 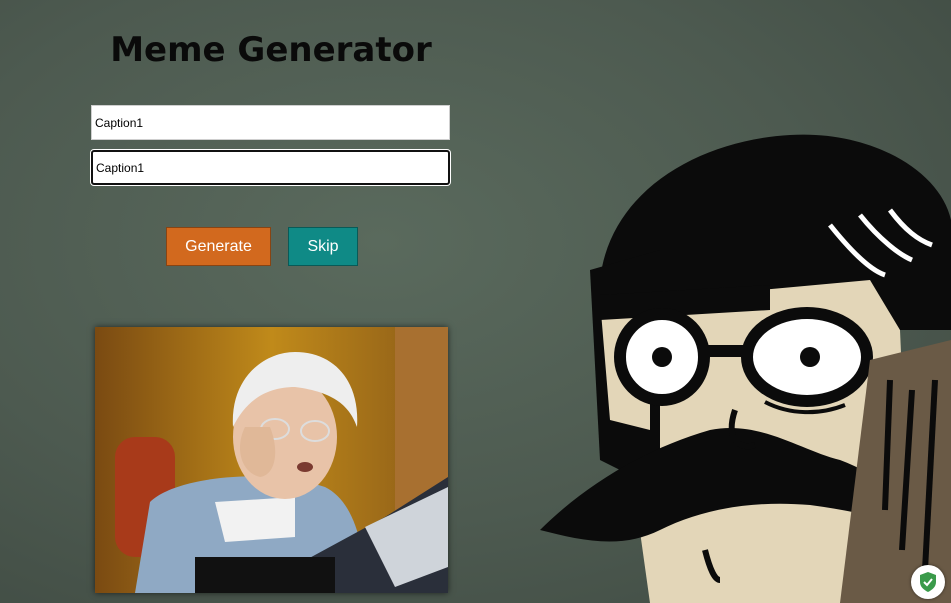 I want to click on caption2-input, so click(x=270, y=167).